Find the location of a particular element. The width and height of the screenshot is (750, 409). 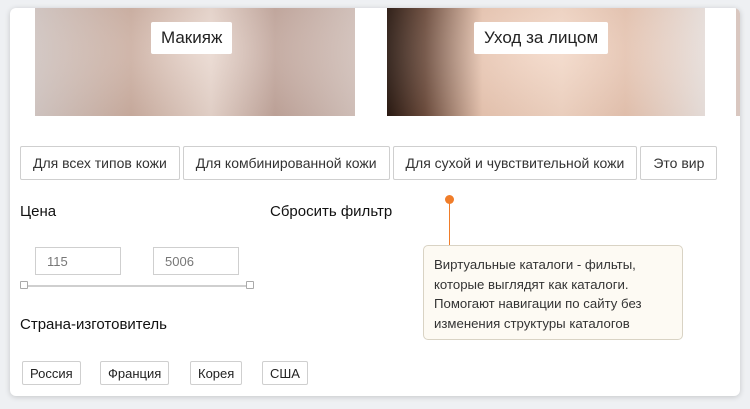

banner-makeup-label: Макияж is located at coordinates (192, 38).